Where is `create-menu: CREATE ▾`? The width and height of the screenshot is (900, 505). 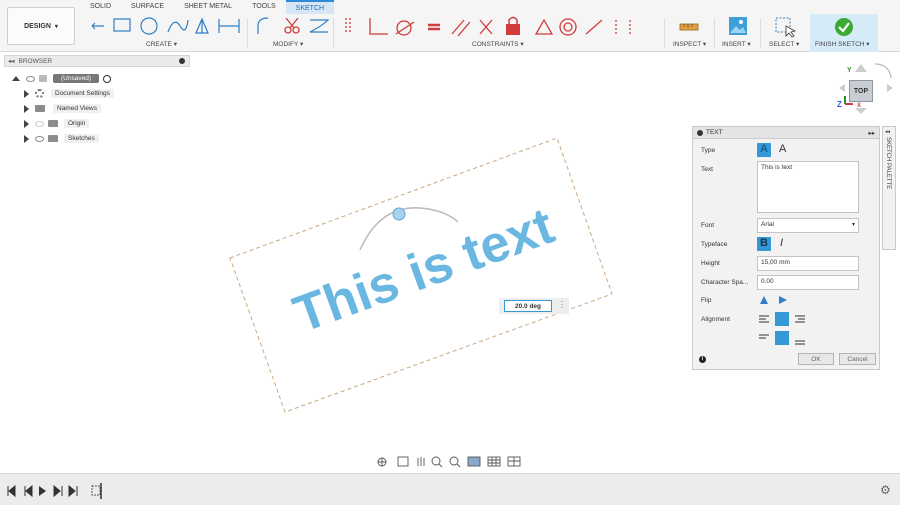
create-menu: CREATE ▾ is located at coordinates (161, 44).